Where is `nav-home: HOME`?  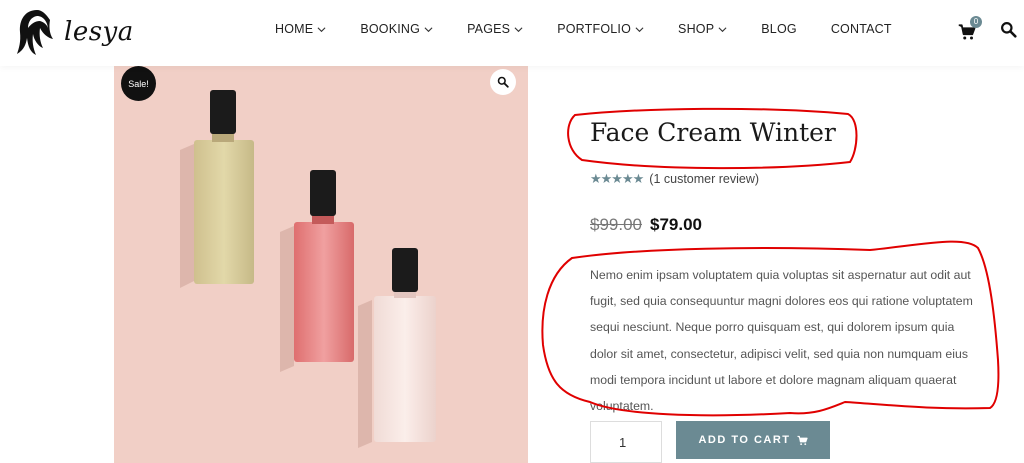
nav-home: HOME is located at coordinates (300, 29).